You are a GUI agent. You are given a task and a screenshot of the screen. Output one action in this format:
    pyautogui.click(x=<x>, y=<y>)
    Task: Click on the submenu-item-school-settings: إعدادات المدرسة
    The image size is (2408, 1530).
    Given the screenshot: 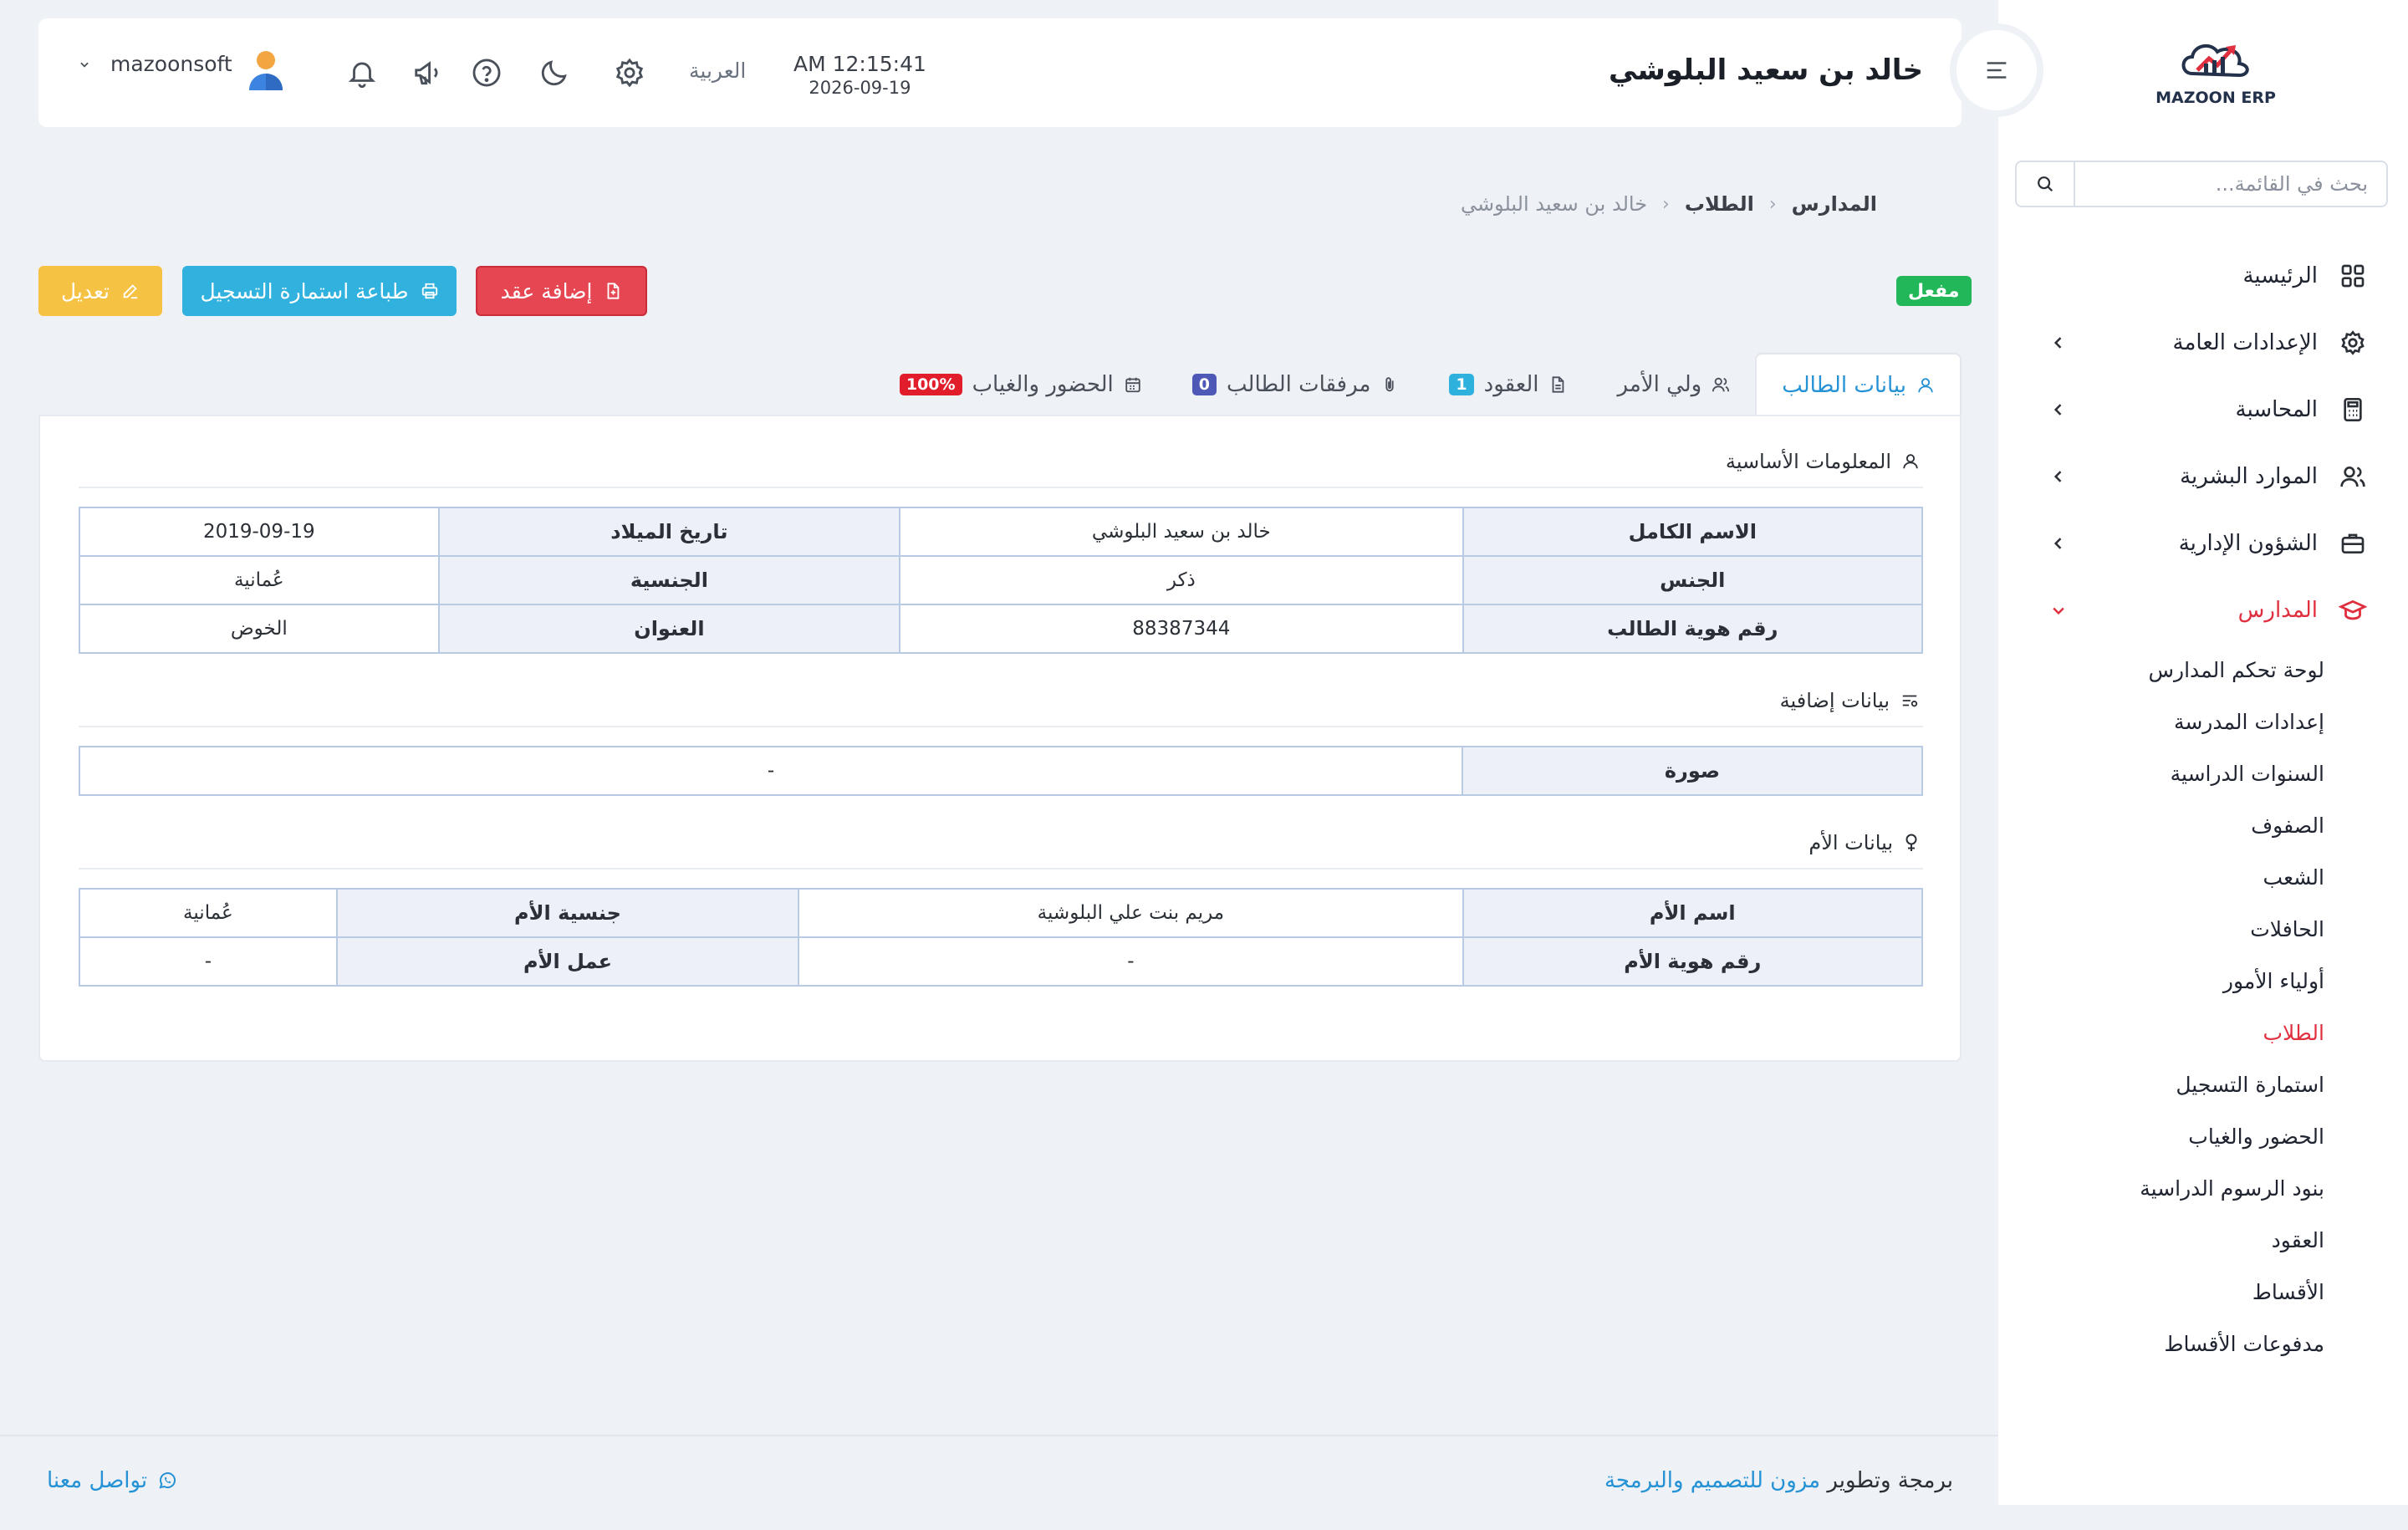 What is the action you would take?
    pyautogui.click(x=2161, y=722)
    